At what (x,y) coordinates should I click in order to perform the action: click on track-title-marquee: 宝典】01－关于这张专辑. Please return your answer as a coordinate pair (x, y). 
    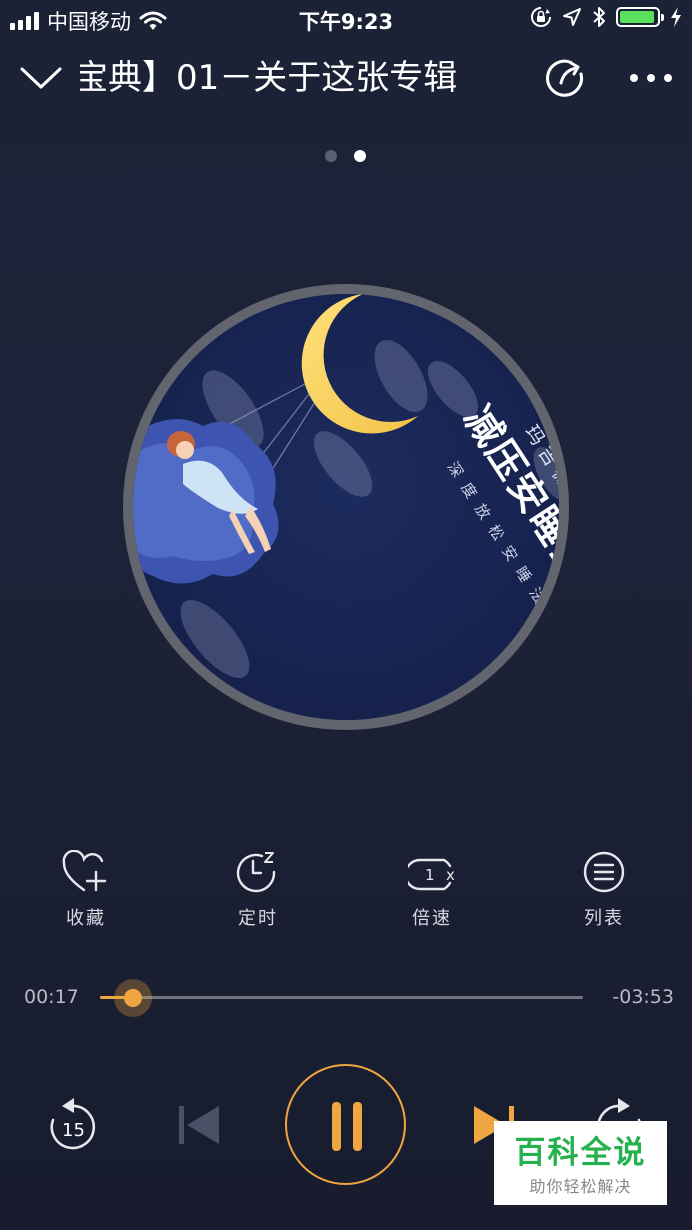
    Looking at the image, I should click on (290, 78).